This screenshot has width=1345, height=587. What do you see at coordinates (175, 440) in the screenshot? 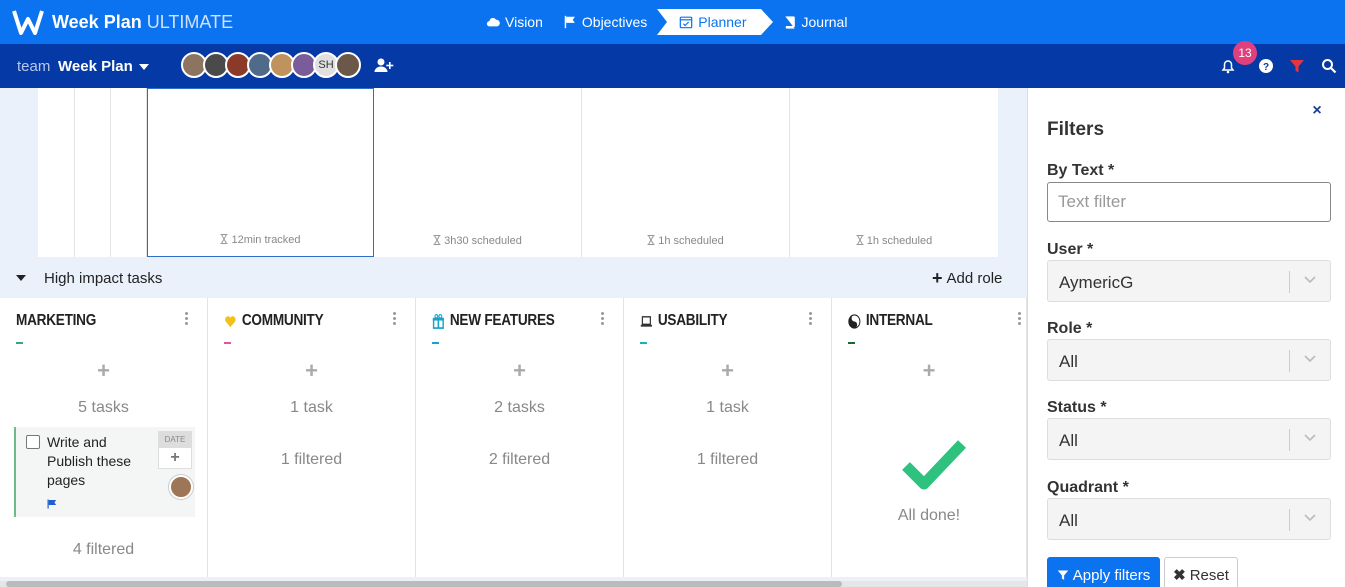
I see `date-label: DATE` at bounding box center [175, 440].